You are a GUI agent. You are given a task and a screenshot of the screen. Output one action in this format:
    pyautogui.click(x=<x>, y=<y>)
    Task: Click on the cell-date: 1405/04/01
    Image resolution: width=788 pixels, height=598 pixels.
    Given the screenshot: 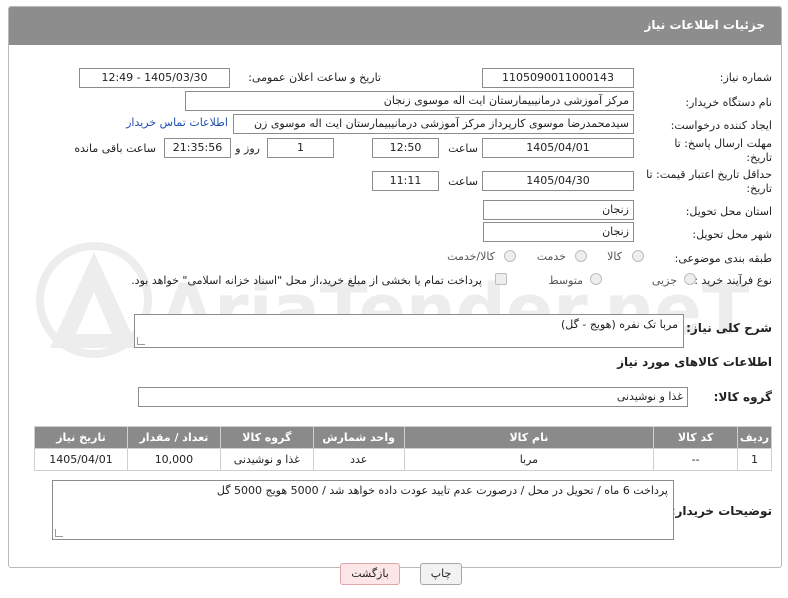 What is the action you would take?
    pyautogui.click(x=81, y=459)
    